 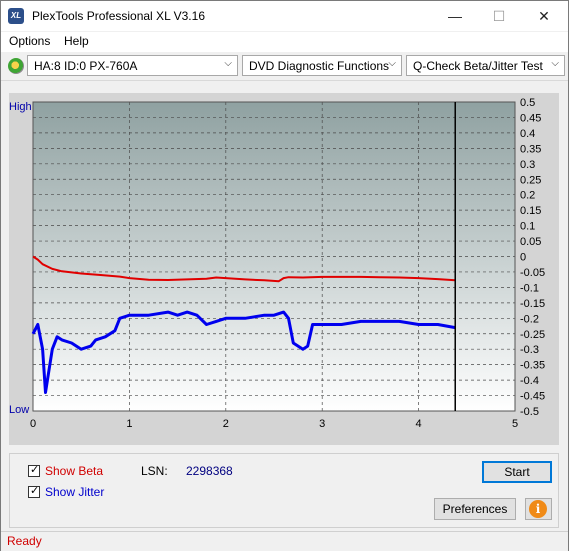 I want to click on function-select-value: DVD Diagnostic Functions, so click(x=319, y=66).